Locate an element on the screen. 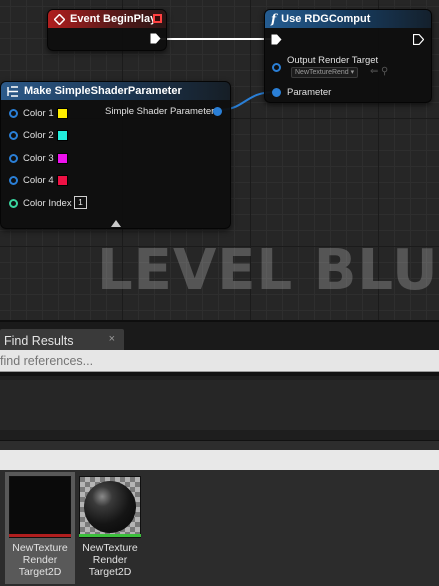 This screenshot has width=439, height=586. find-references-input is located at coordinates (219, 360).